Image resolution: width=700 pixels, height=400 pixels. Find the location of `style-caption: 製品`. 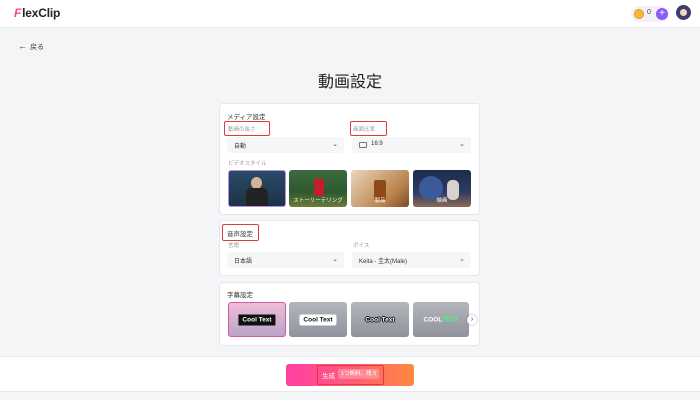

style-caption: 製品 is located at coordinates (380, 201).